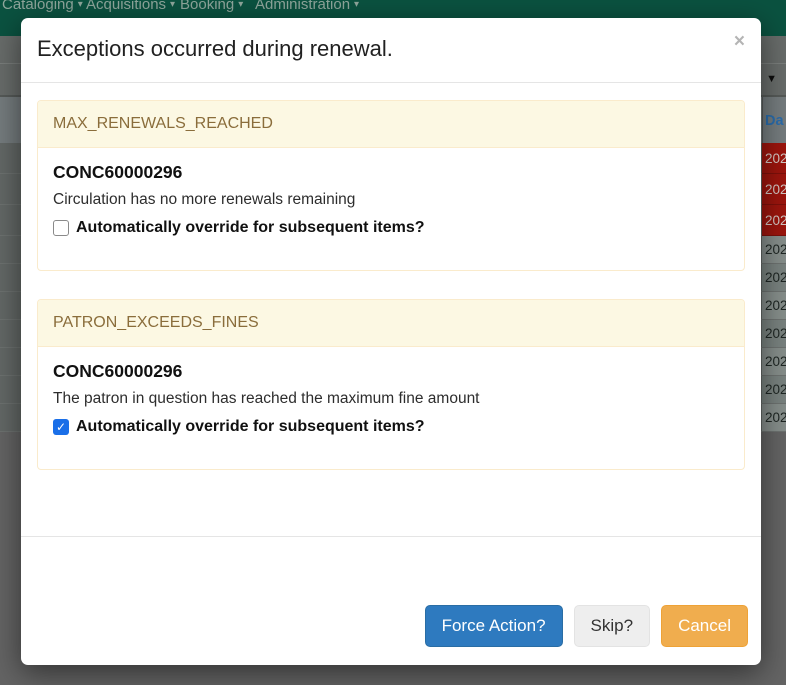  I want to click on override-checkbox, so click(61, 228).